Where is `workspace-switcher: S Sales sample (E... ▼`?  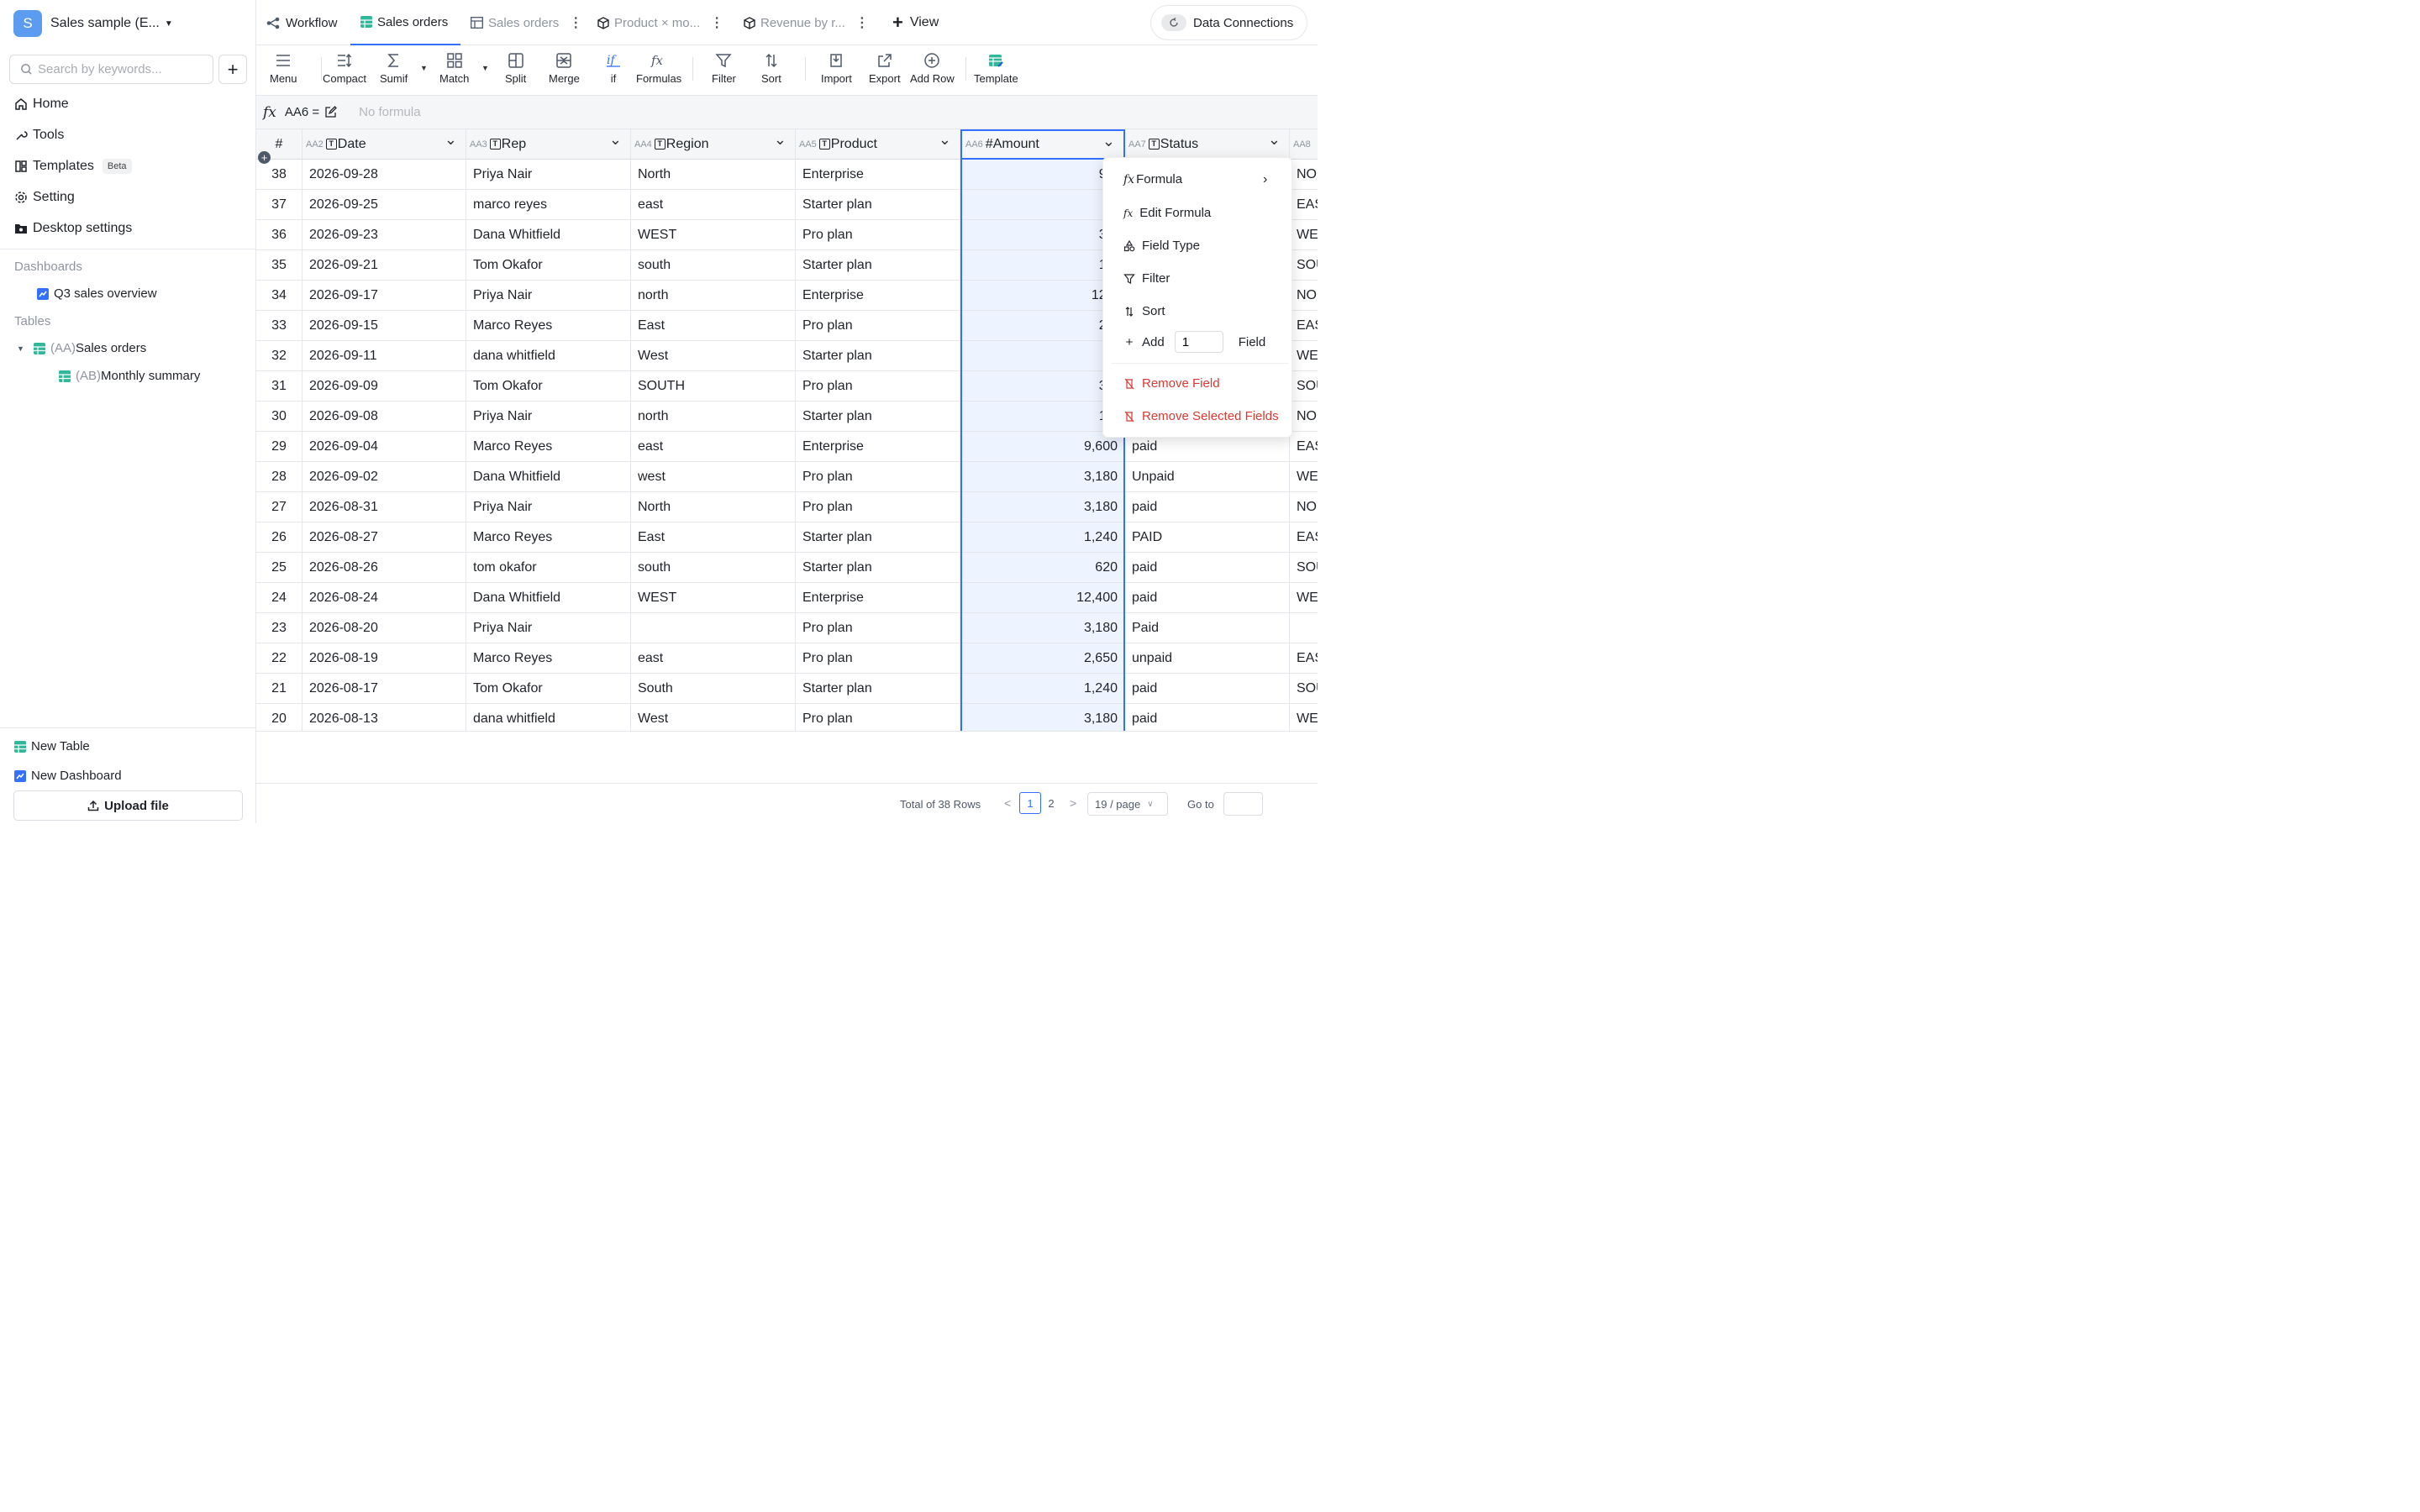 workspace-switcher: S Sales sample (E... ▼ is located at coordinates (93, 23).